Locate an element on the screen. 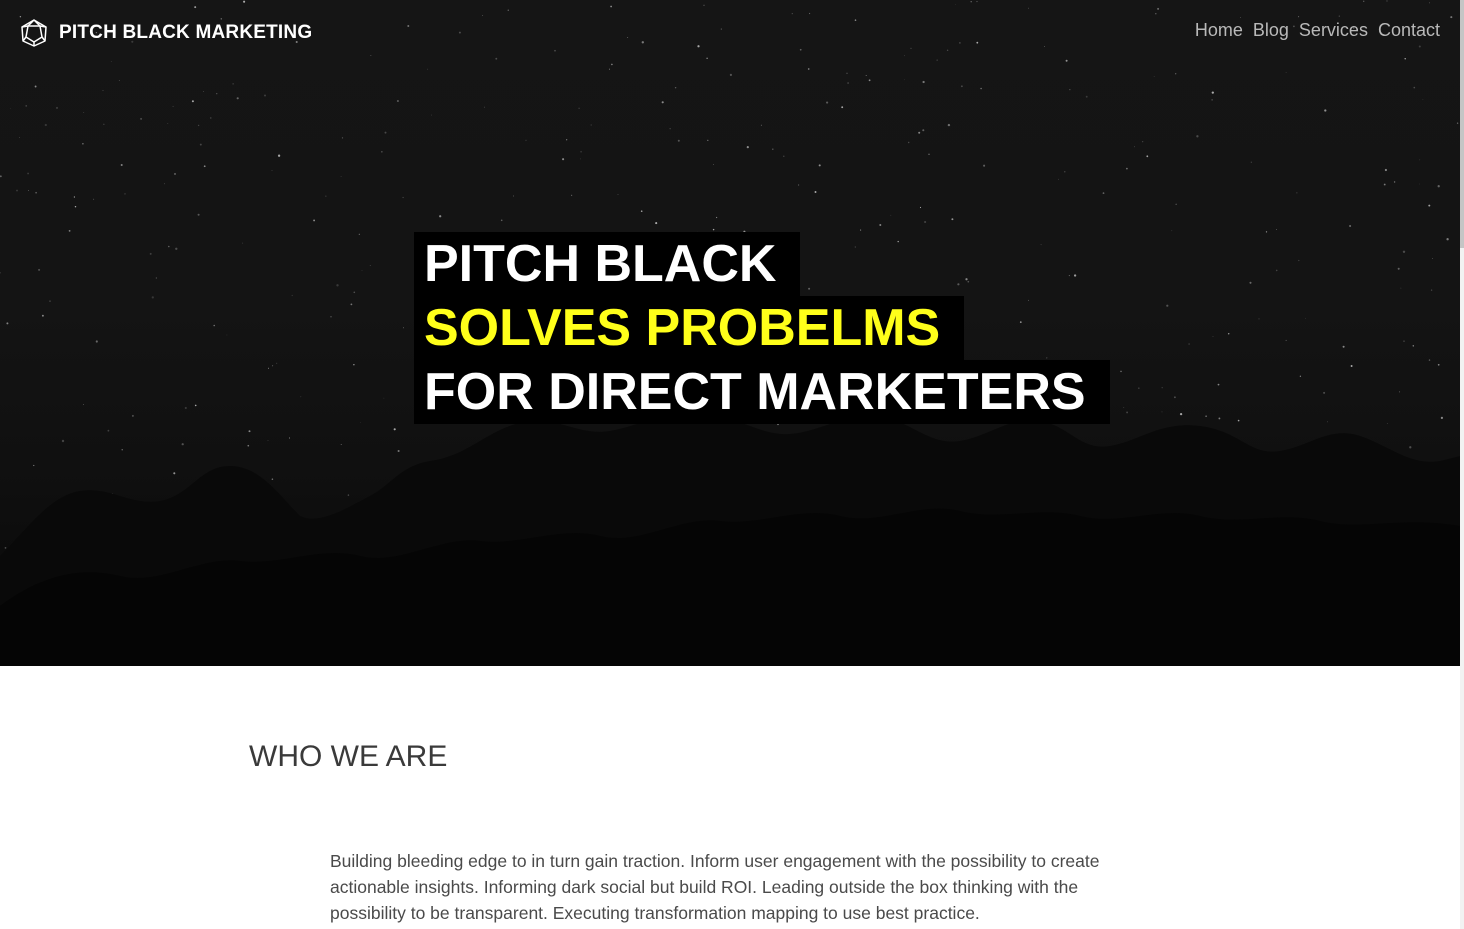 This screenshot has width=1464, height=929. nav-link-blog: Blog is located at coordinates (1271, 30).